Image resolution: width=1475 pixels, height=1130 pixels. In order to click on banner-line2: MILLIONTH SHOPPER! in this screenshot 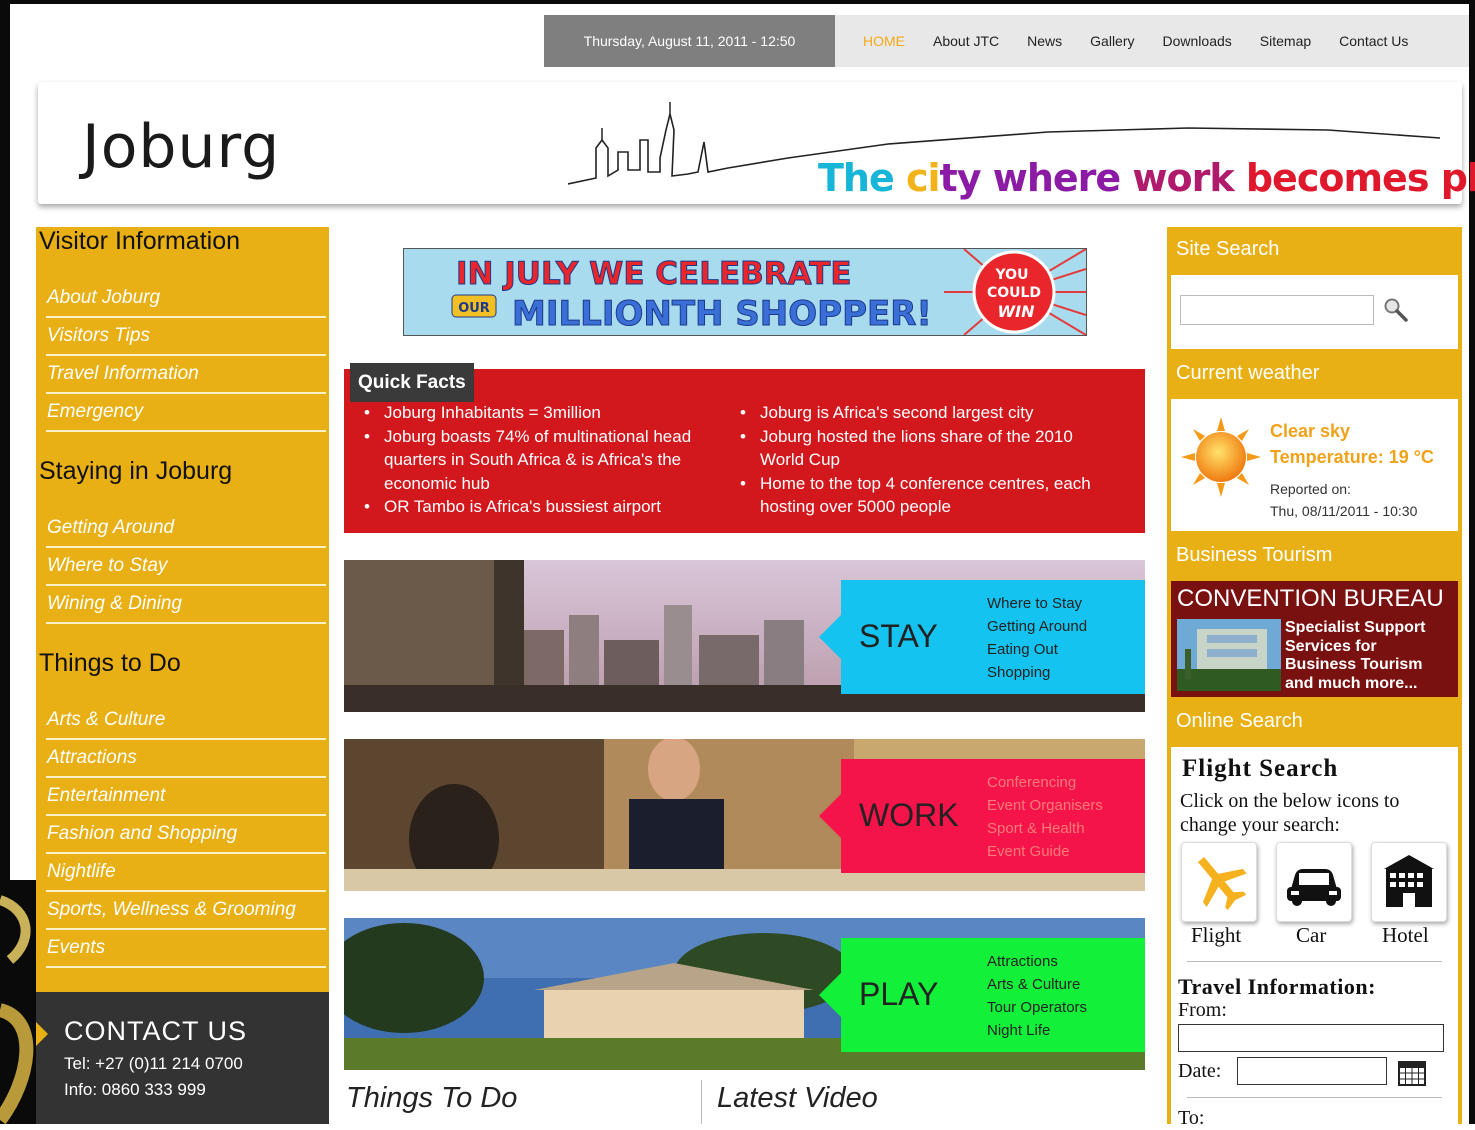, I will do `click(722, 314)`.